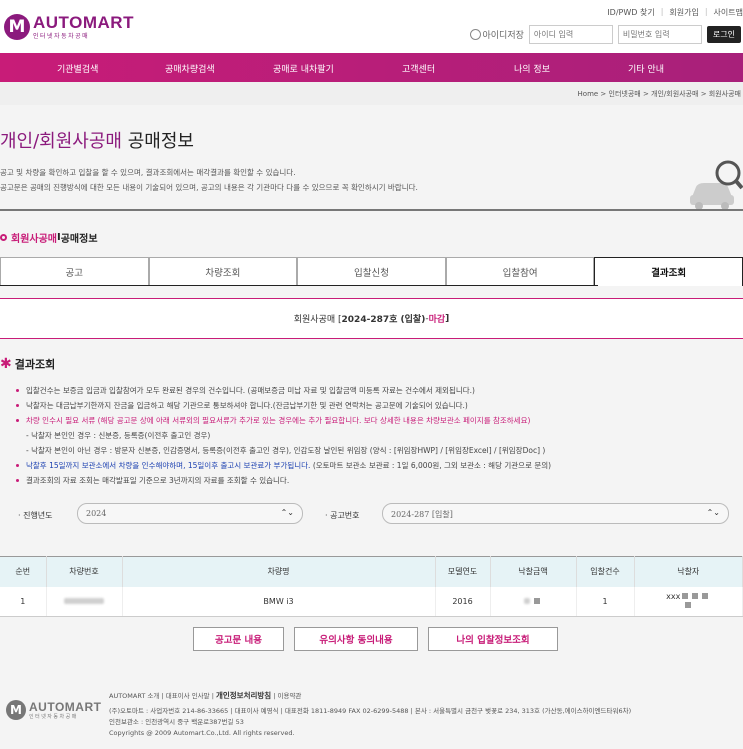 Image resolution: width=743 pixels, height=749 pixels. What do you see at coordinates (570, 34) in the screenshot?
I see `id-input` at bounding box center [570, 34].